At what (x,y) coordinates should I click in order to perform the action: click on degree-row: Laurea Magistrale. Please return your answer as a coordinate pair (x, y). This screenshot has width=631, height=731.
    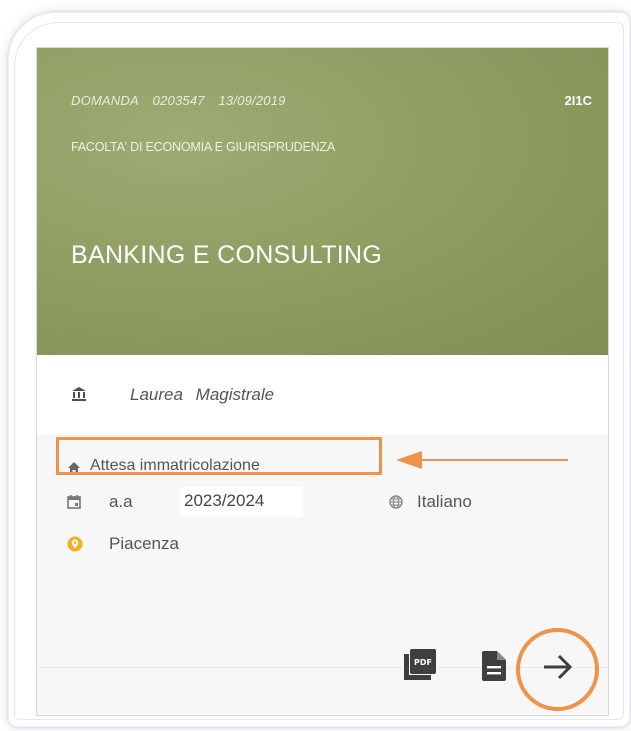
    Looking at the image, I should click on (322, 395).